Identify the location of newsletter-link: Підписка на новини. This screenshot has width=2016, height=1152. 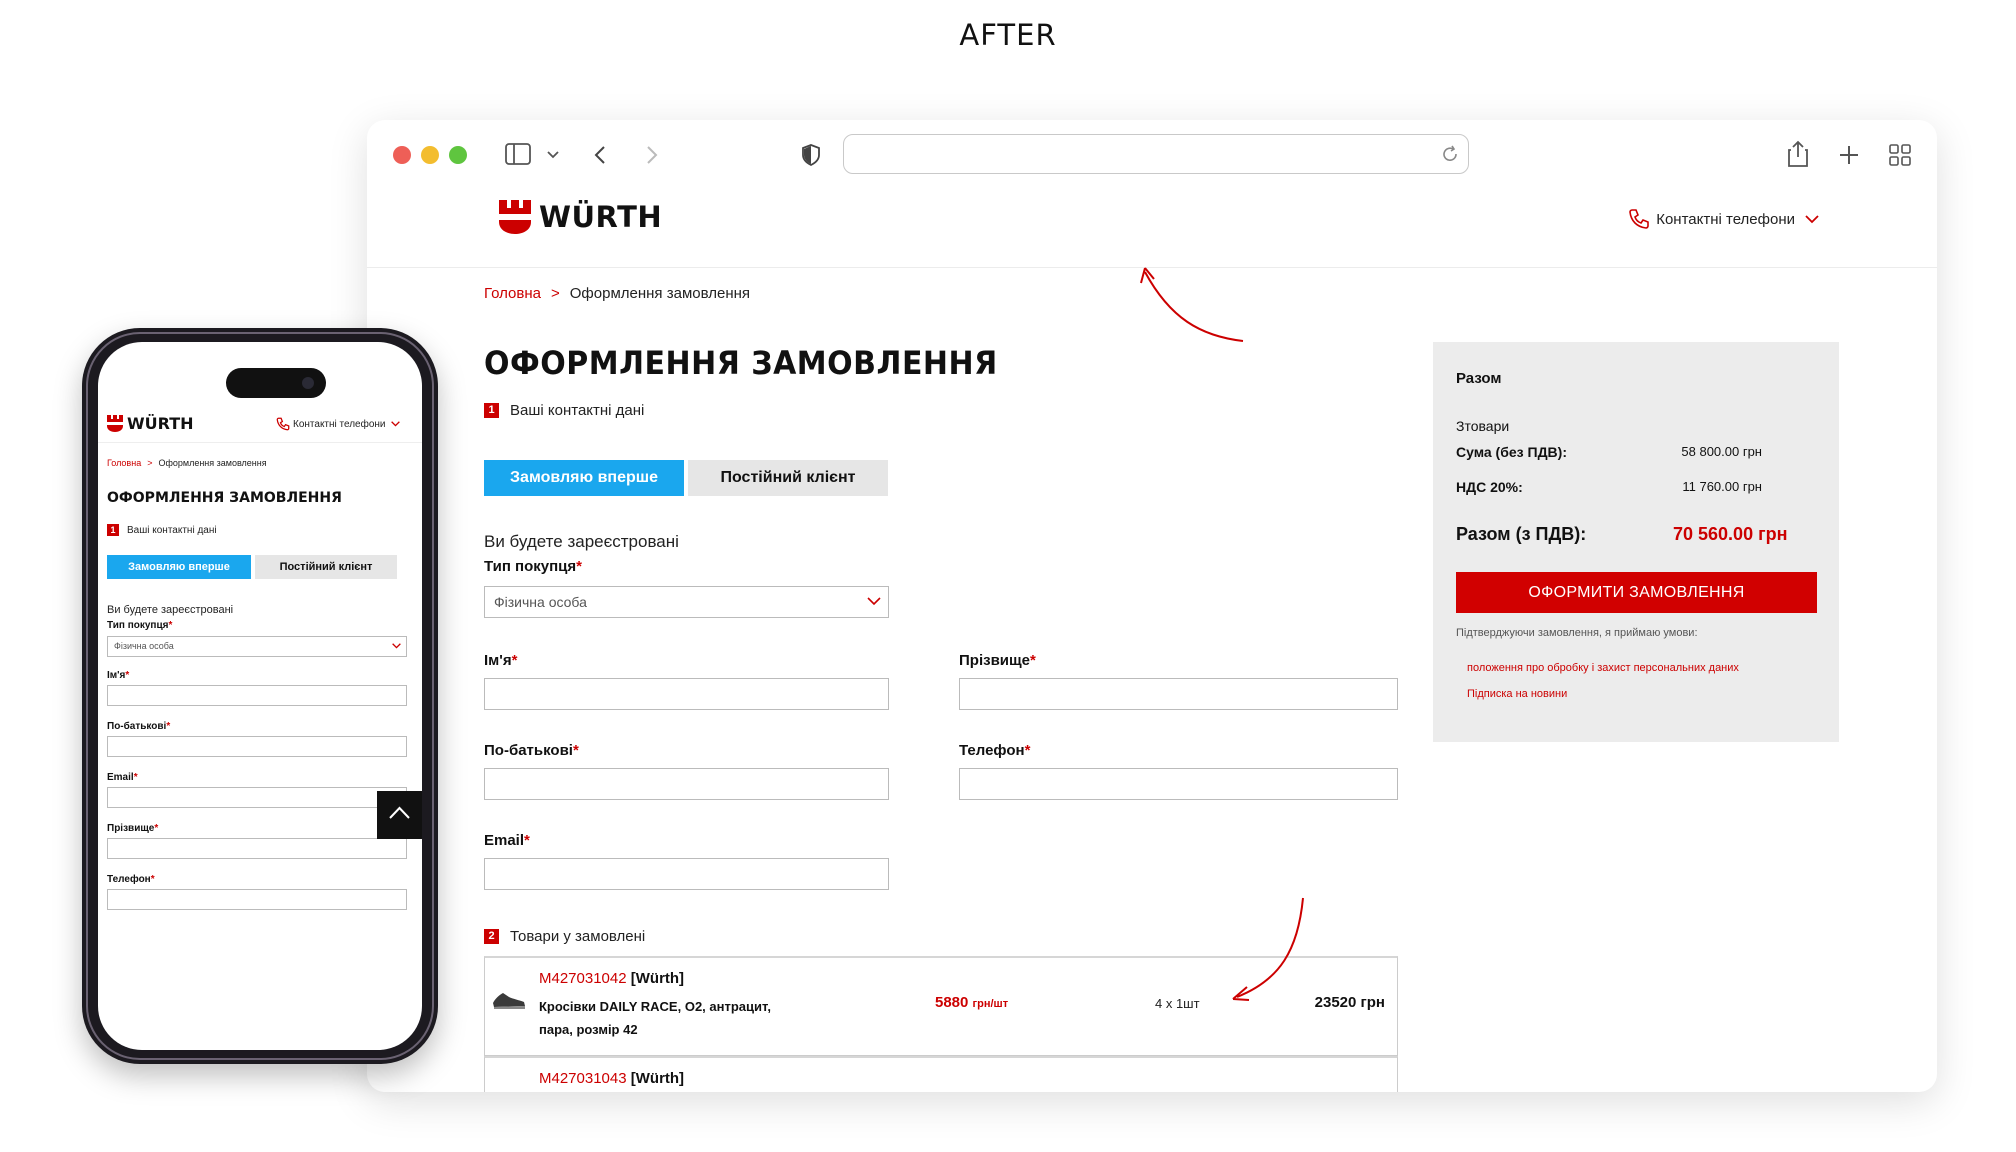
(1517, 694).